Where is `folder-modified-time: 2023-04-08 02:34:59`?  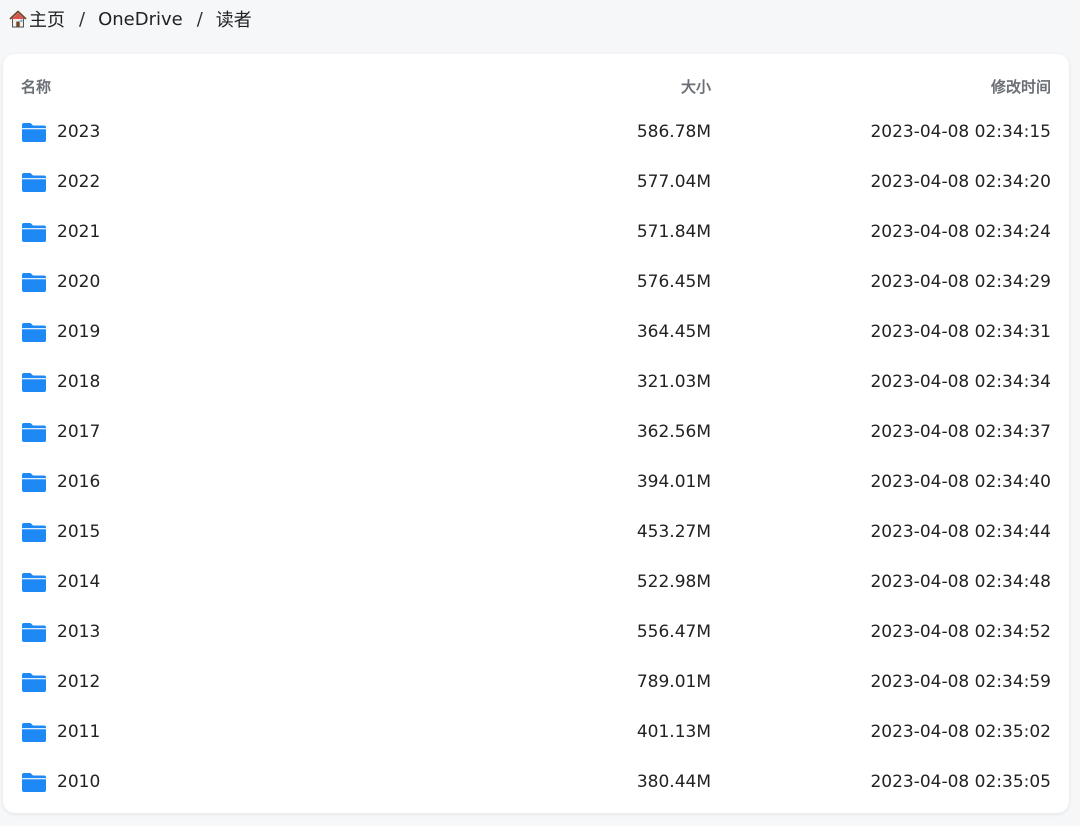 folder-modified-time: 2023-04-08 02:34:59 is located at coordinates (960, 682).